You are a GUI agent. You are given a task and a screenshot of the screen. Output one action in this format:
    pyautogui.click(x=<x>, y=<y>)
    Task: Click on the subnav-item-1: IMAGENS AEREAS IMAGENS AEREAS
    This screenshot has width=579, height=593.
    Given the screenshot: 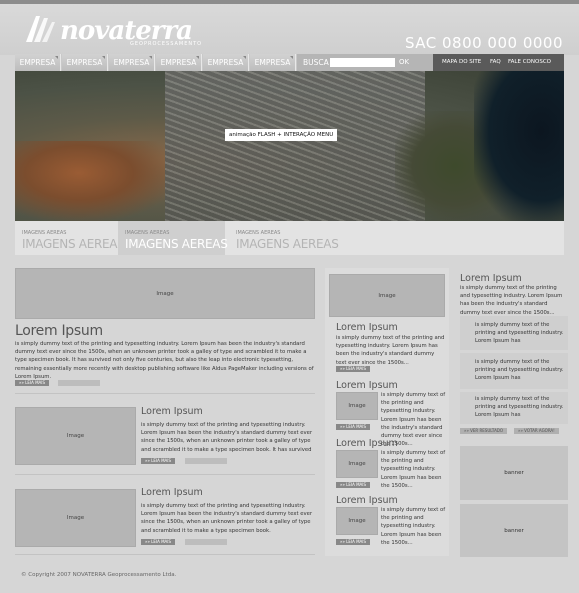 What is the action you would take?
    pyautogui.click(x=70, y=238)
    